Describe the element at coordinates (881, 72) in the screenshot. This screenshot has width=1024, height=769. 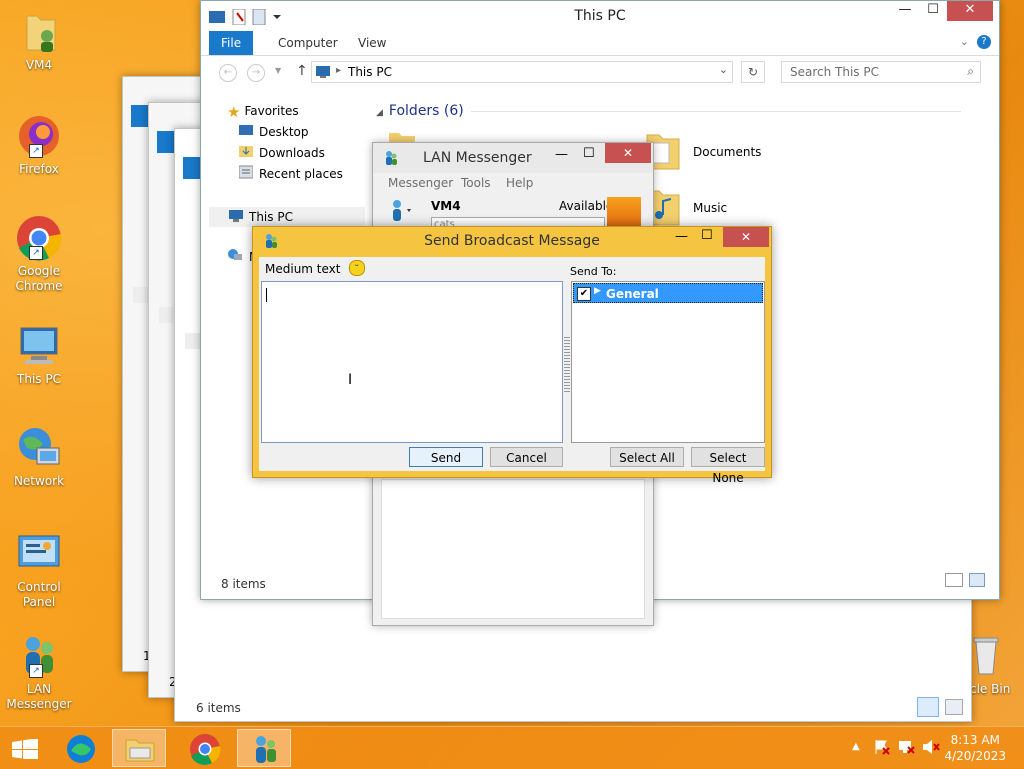
I see `search-box: Search This PC ⌕` at that location.